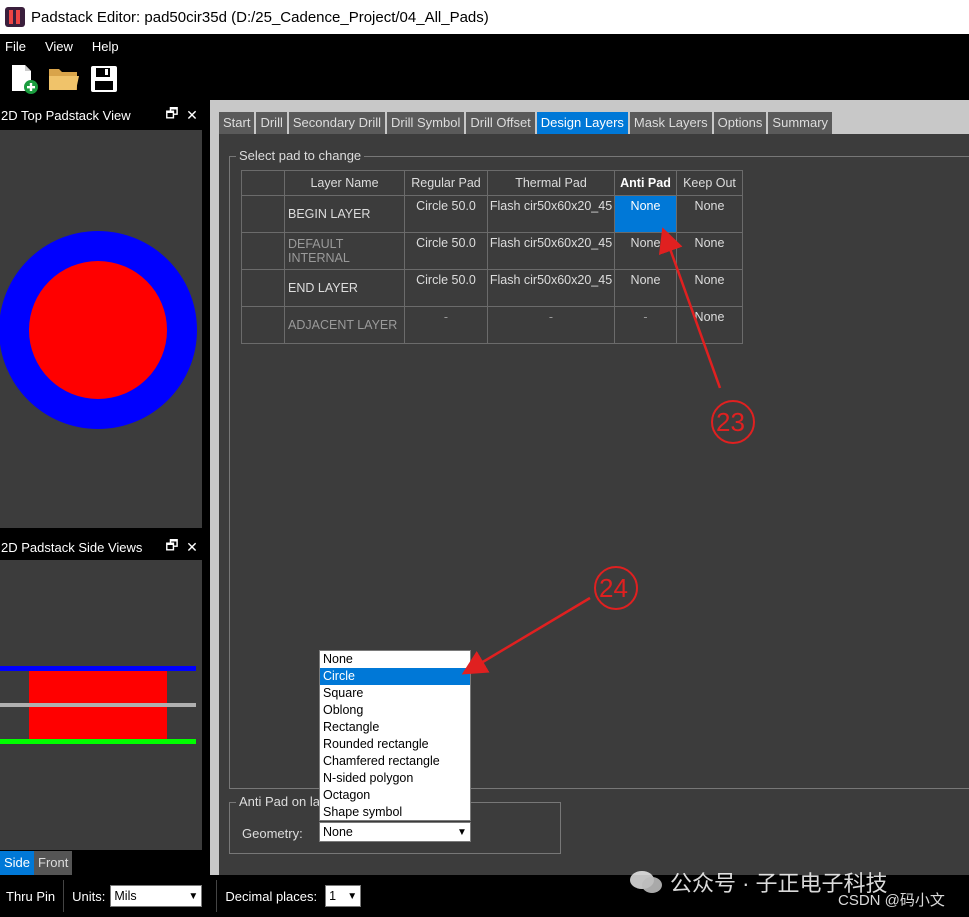 This screenshot has width=969, height=917. Describe the element at coordinates (608, 451) in the screenshot. I see `annotation-overlay` at that location.